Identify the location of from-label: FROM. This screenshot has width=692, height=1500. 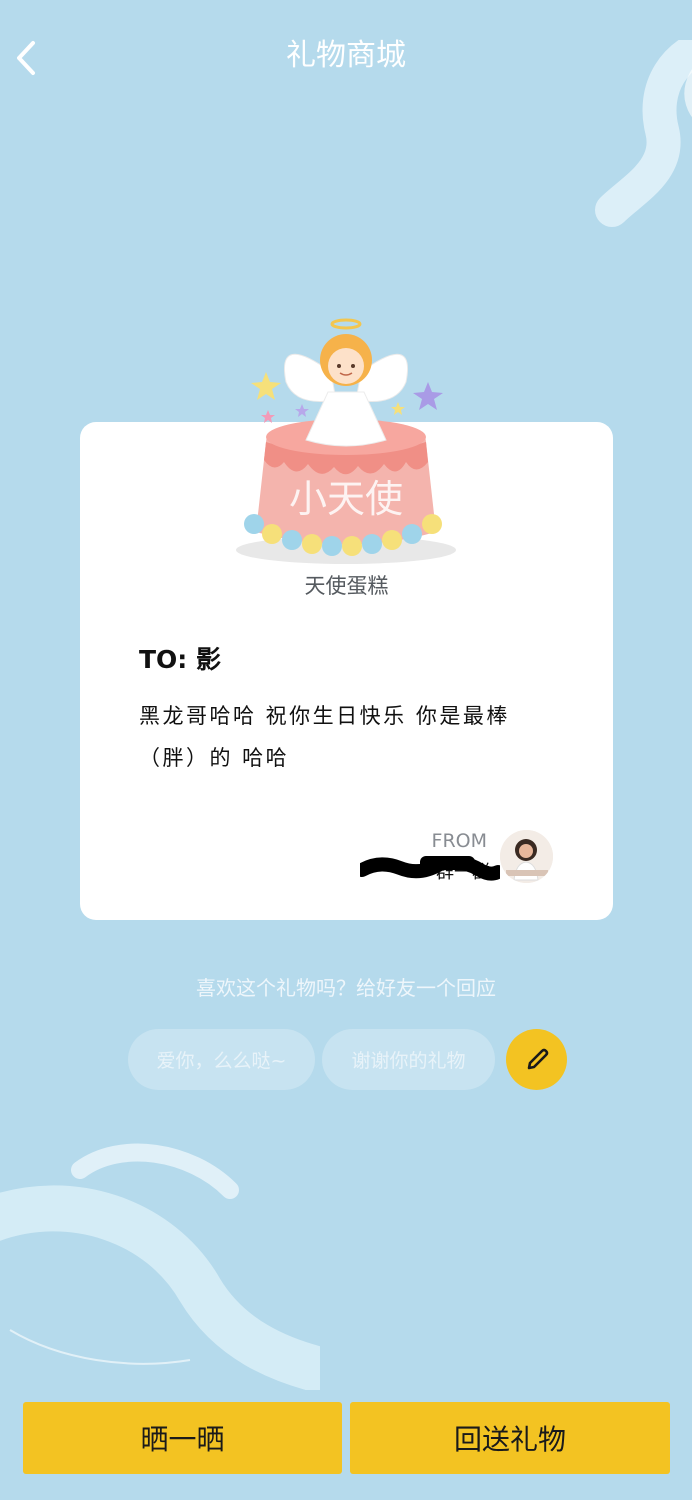
(459, 841).